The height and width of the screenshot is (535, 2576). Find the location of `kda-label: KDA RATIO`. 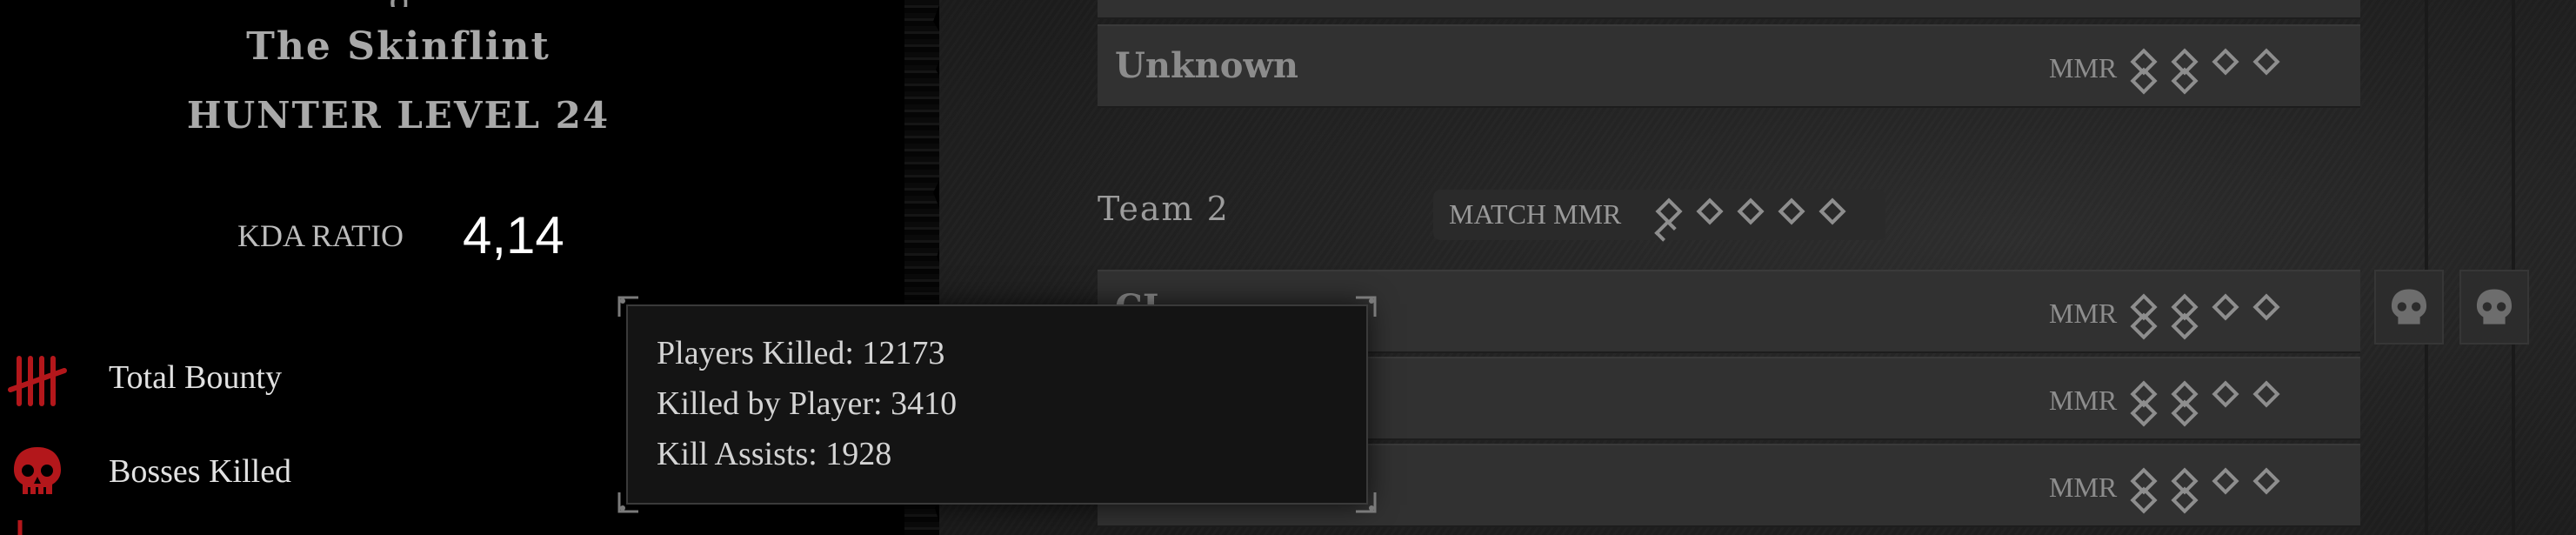

kda-label: KDA RATIO is located at coordinates (320, 235).